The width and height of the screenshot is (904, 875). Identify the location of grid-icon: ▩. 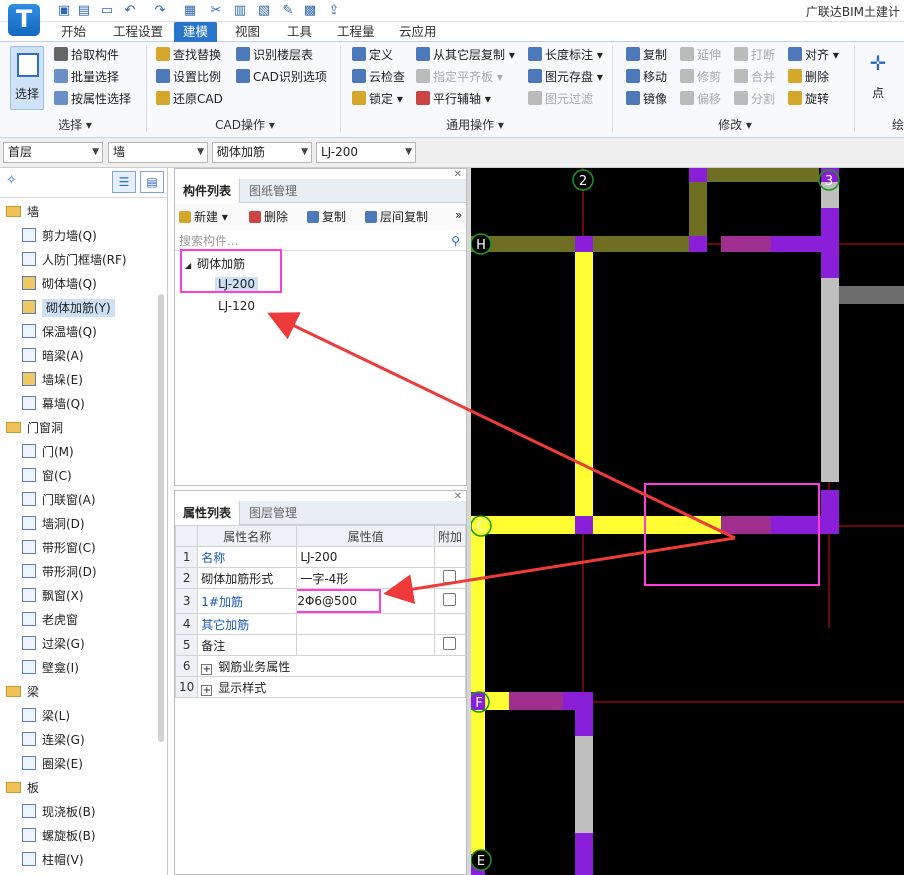
(310, 11).